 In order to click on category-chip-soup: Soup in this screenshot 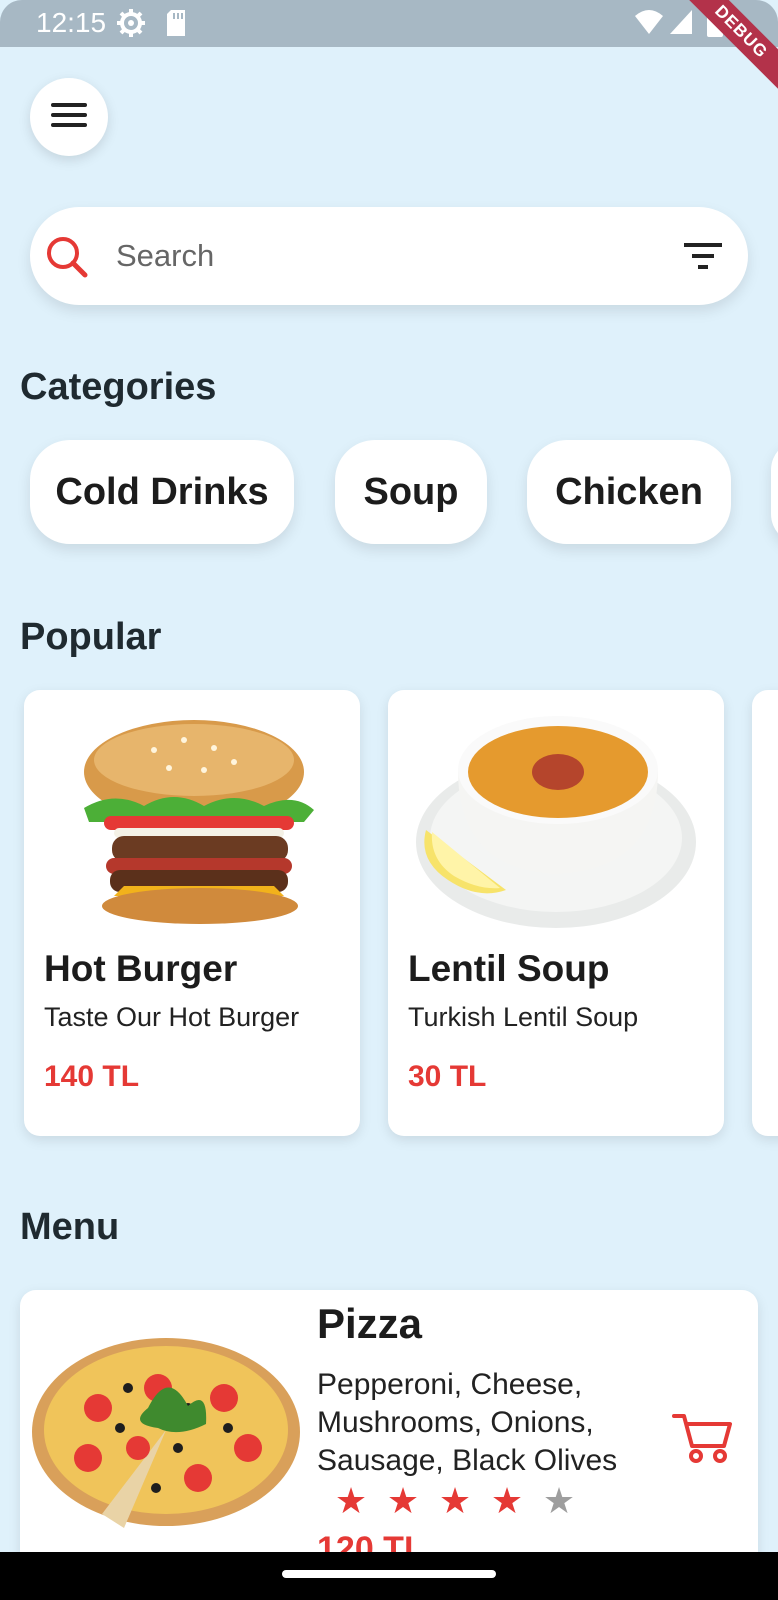, I will do `click(411, 492)`.